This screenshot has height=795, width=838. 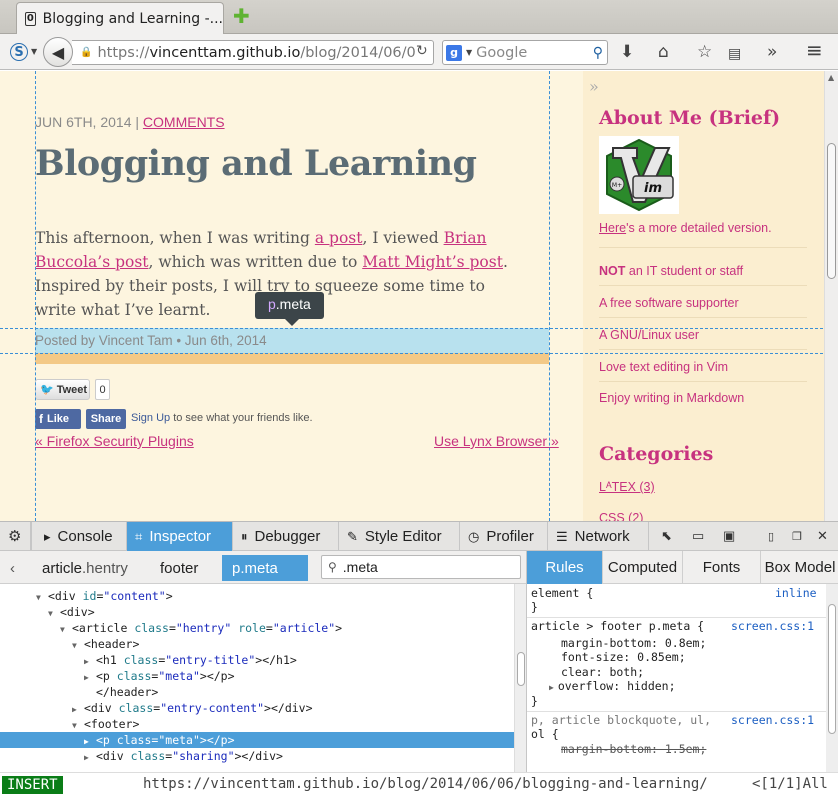 What do you see at coordinates (225, 52) in the screenshot?
I see `url-domain: vincenttam.github.io` at bounding box center [225, 52].